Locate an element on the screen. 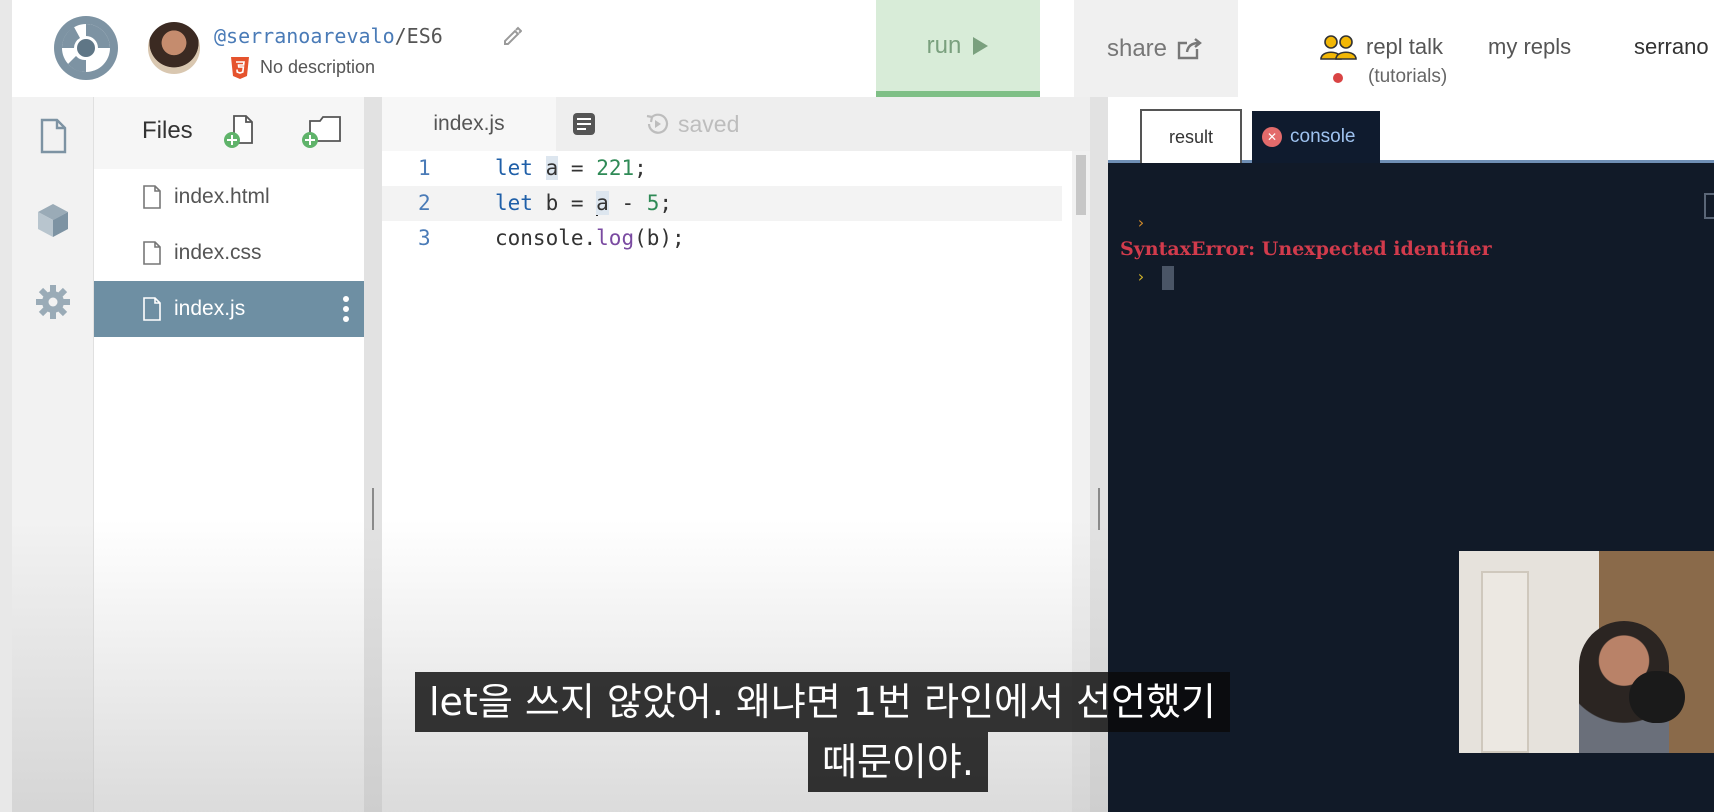 The height and width of the screenshot is (812, 1714). repl-path: @serranoarevalo/ES6 is located at coordinates (328, 36).